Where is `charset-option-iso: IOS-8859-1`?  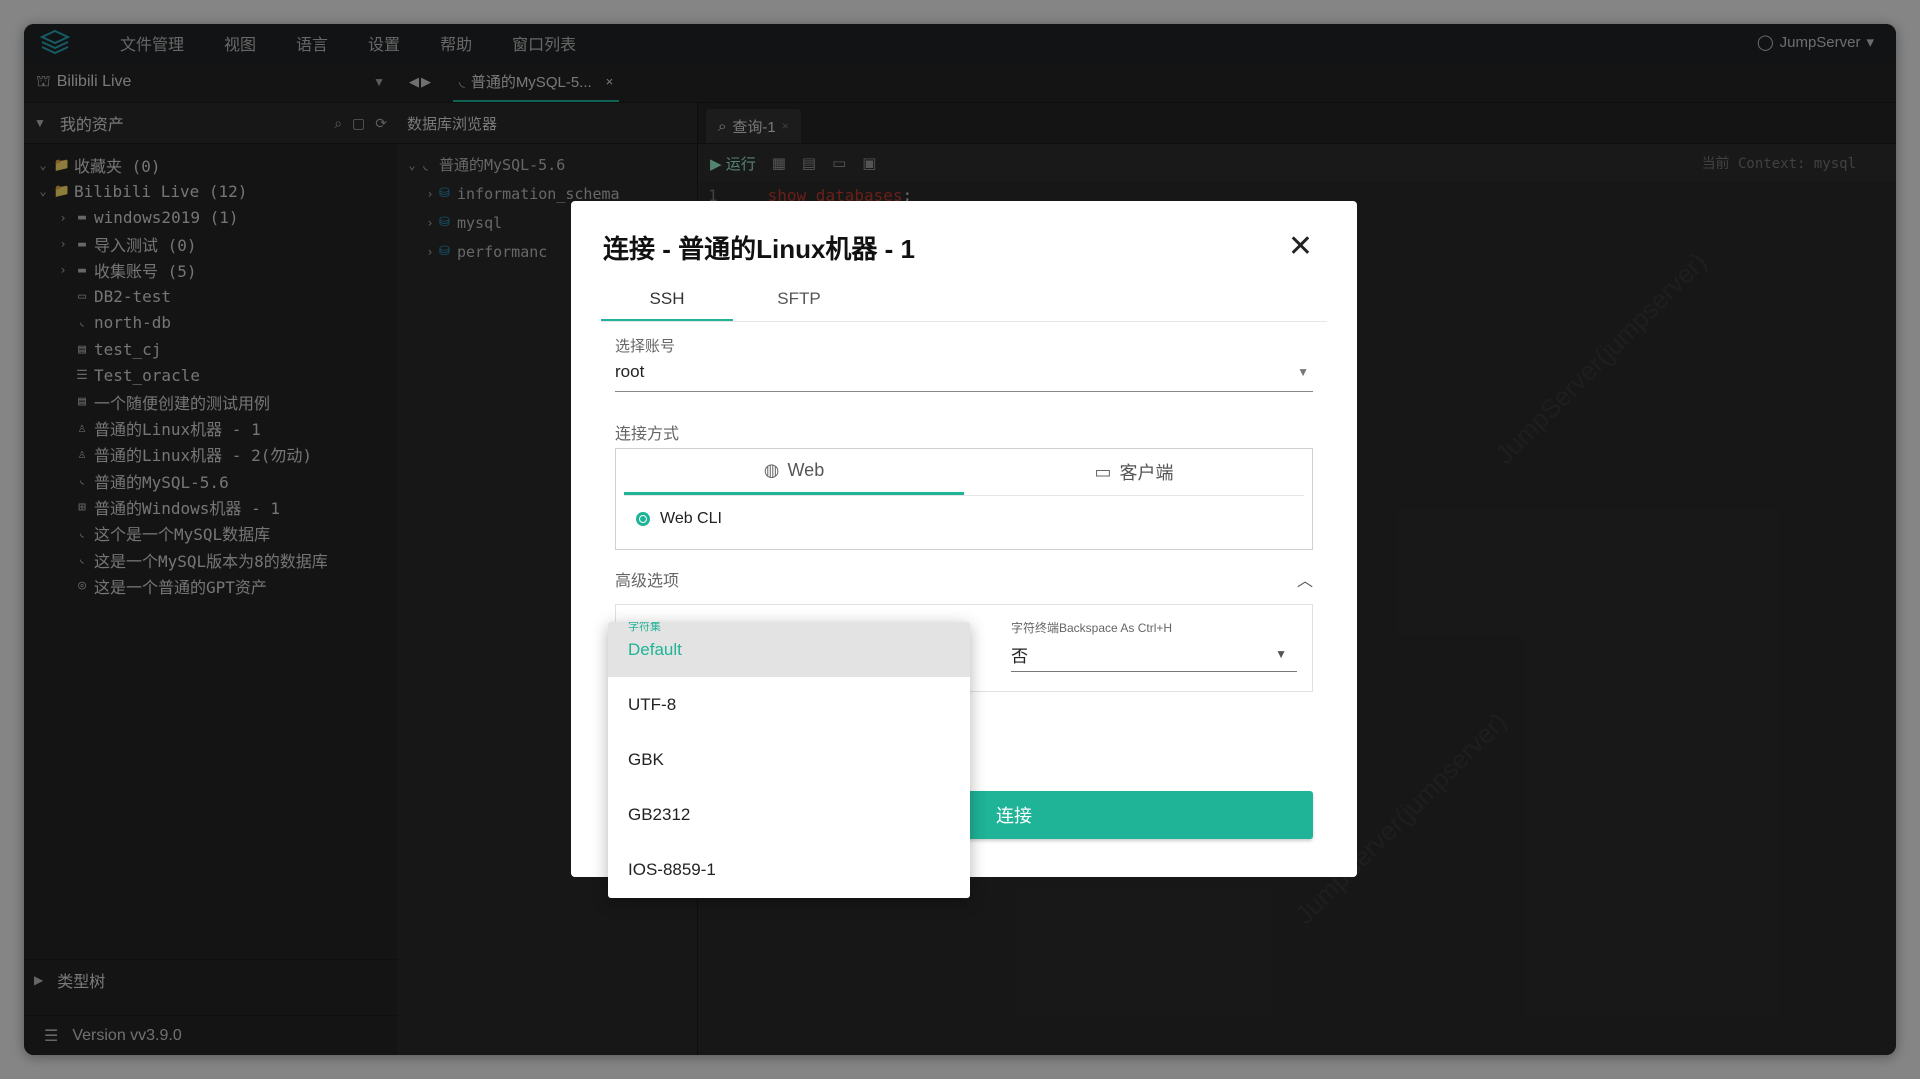 charset-option-iso: IOS-8859-1 is located at coordinates (789, 869).